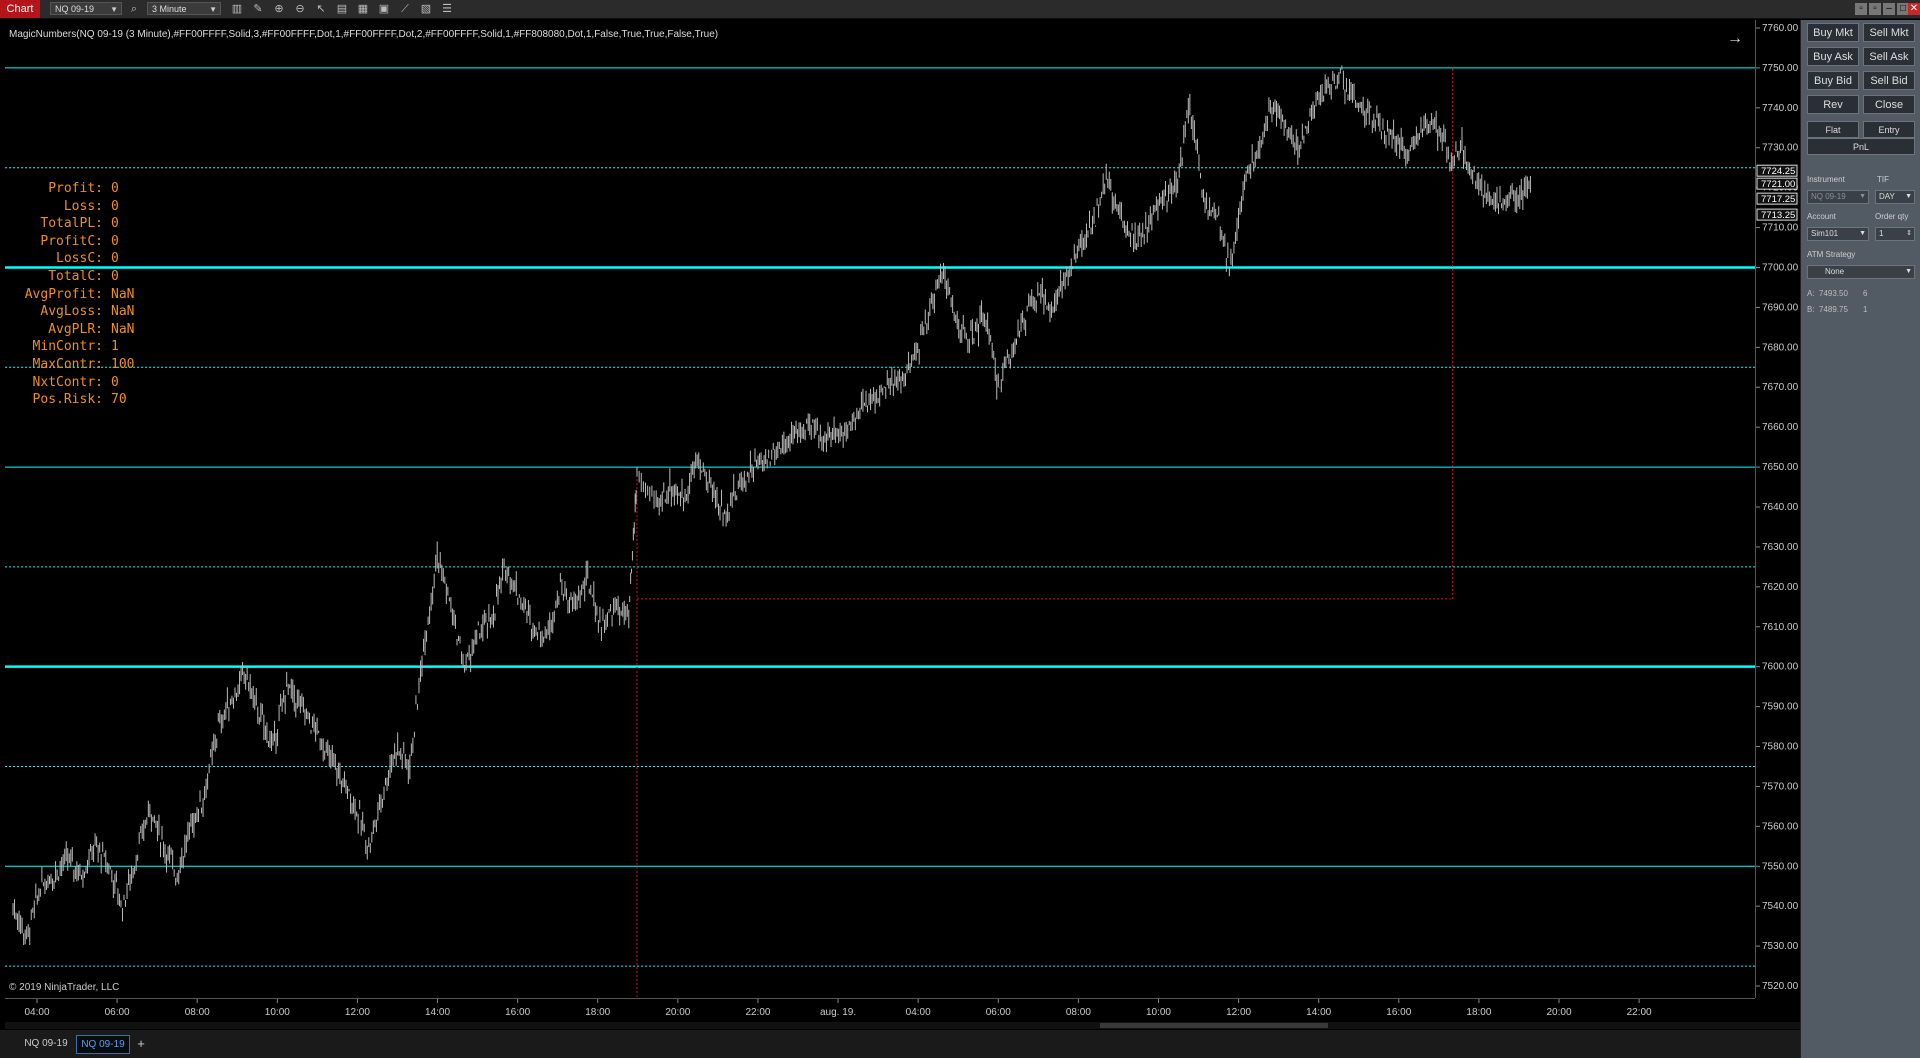  I want to click on order-qty-field: 1 ⇕, so click(1895, 234).